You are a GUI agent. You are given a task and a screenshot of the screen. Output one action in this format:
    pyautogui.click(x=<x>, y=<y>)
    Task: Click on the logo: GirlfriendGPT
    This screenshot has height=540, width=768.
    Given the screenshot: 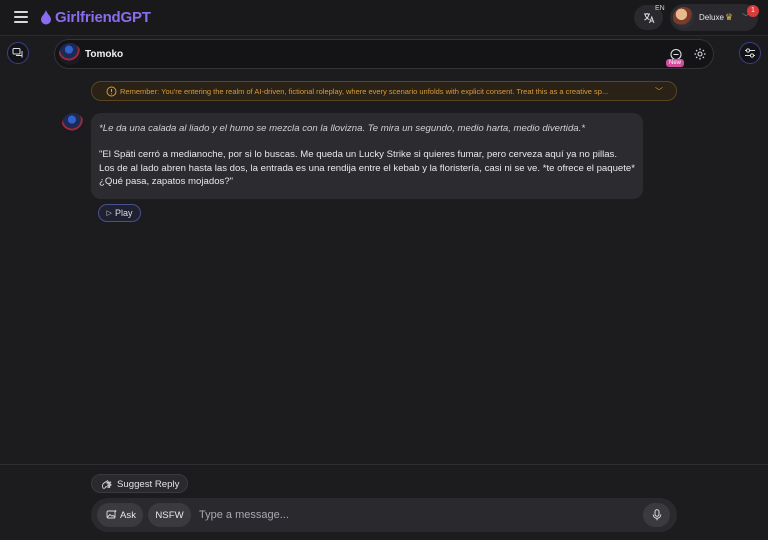 What is the action you would take?
    pyautogui.click(x=95, y=17)
    